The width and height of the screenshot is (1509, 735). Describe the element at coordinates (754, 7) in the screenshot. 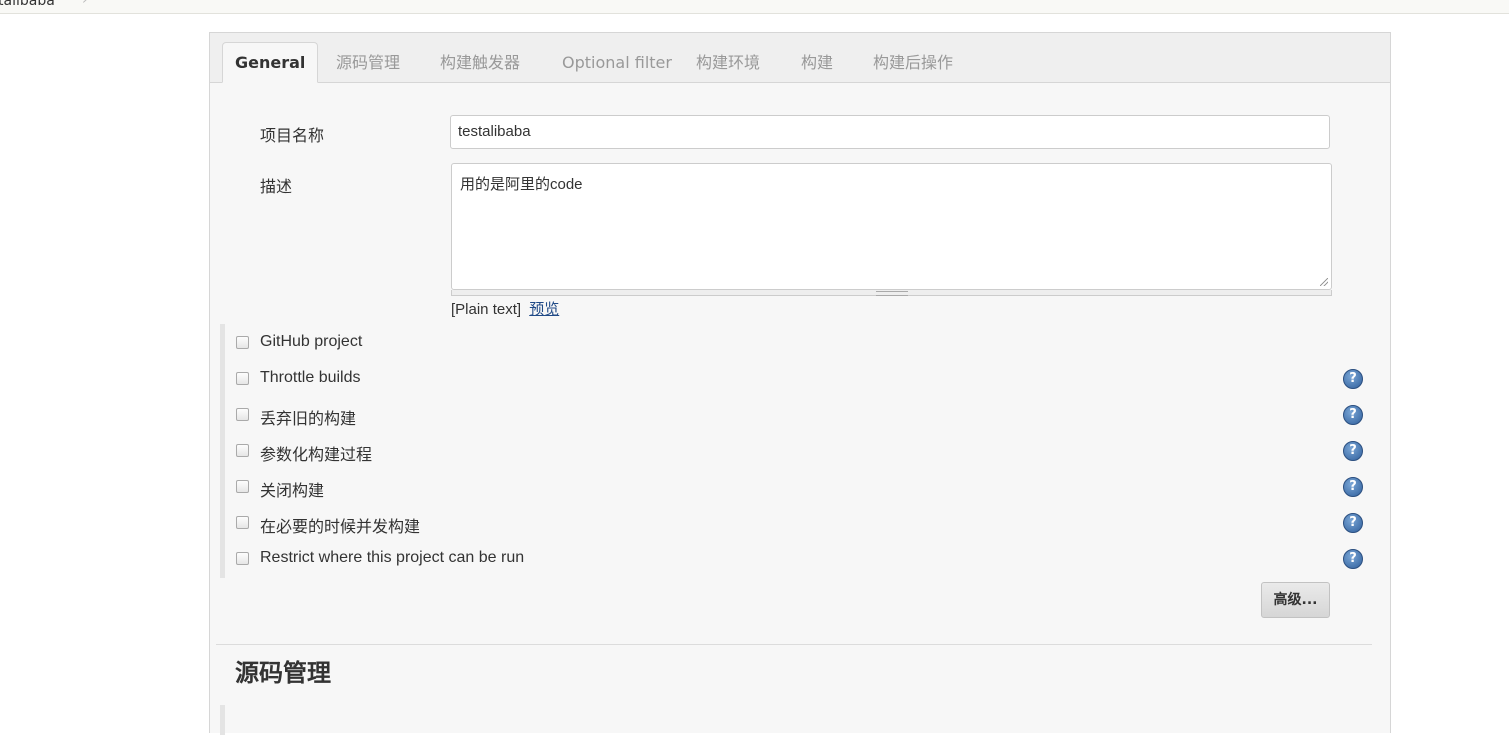

I see `breadcrumb: talibaba ›` at that location.